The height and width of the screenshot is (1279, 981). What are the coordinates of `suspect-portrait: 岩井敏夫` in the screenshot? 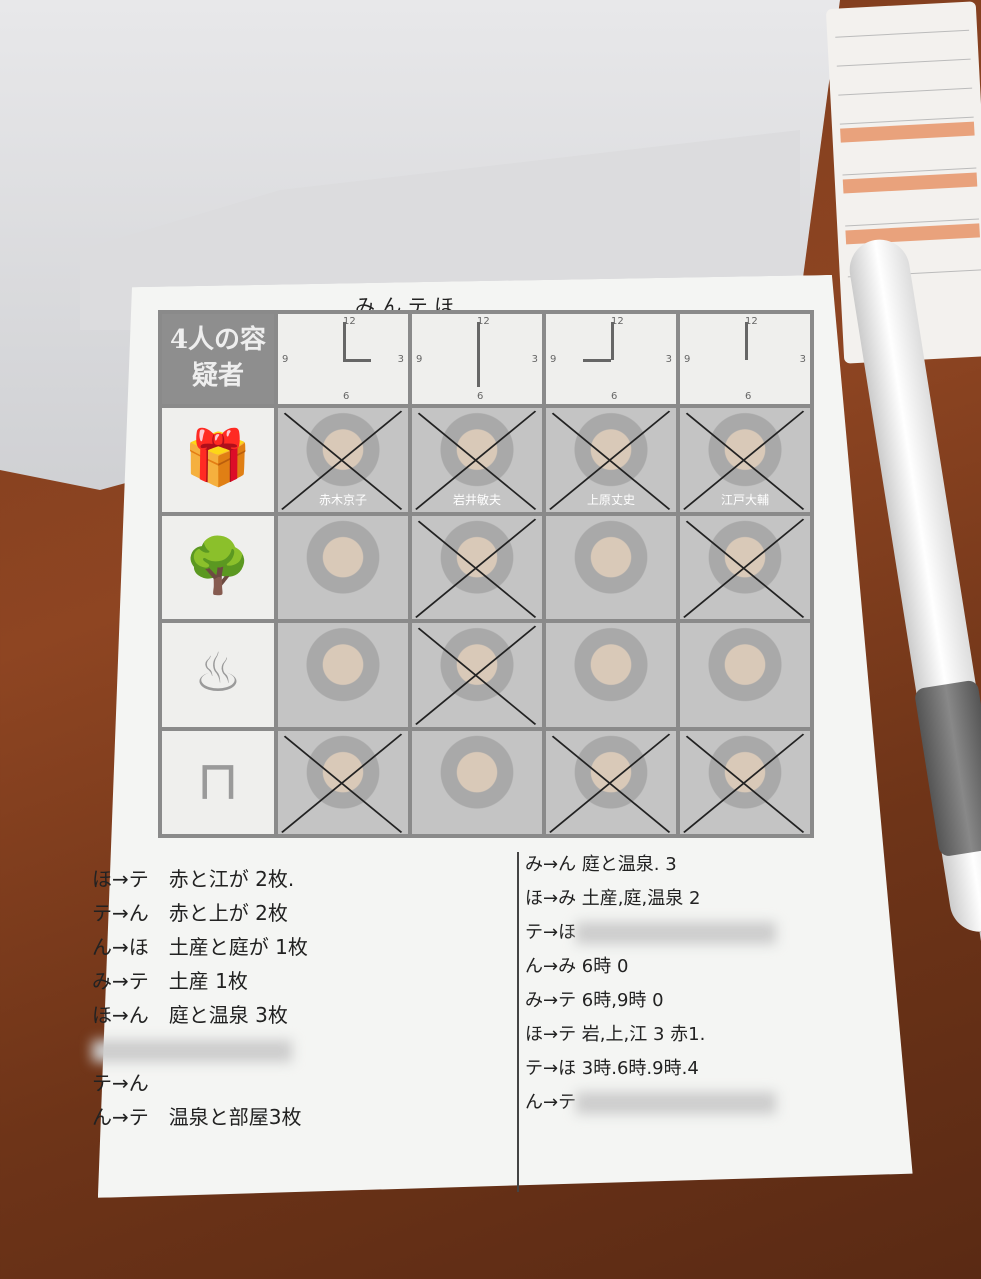 It's located at (477, 460).